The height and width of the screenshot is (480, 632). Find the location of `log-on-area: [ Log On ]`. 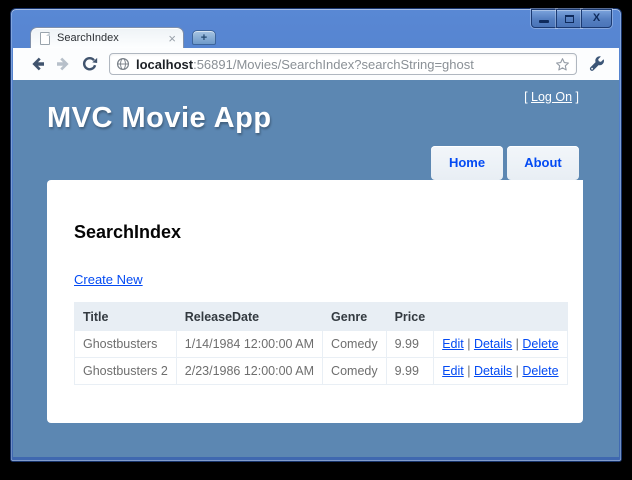

log-on-area: [ Log On ] is located at coordinates (551, 97).